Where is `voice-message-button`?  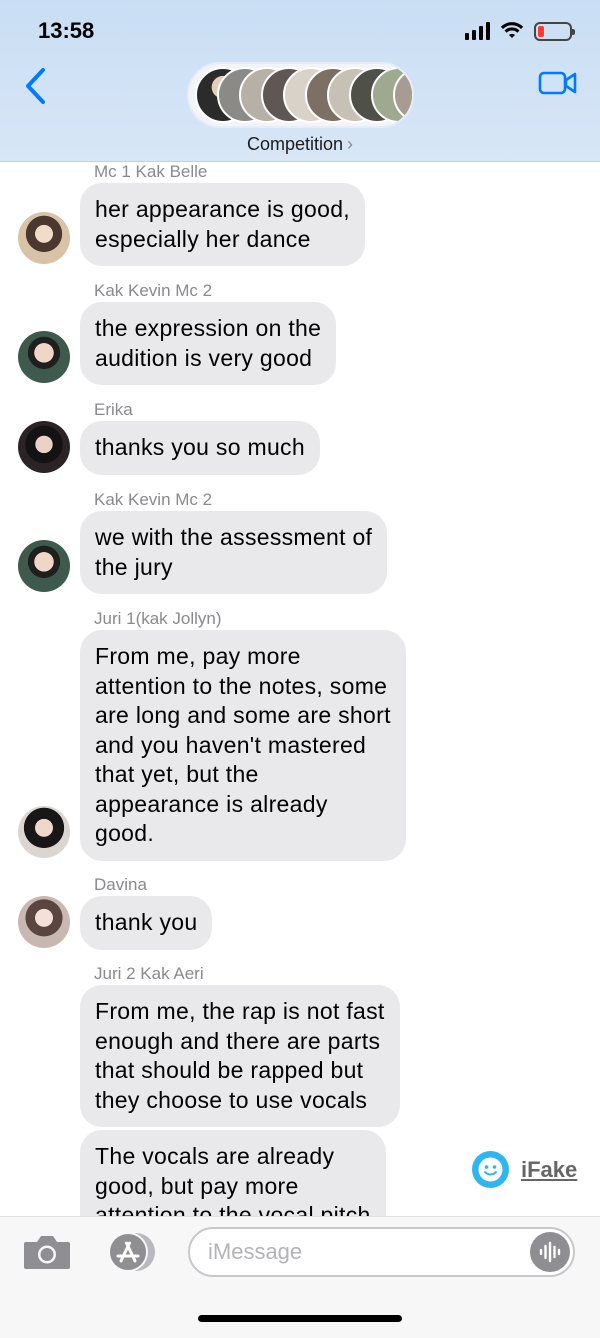 voice-message-button is located at coordinates (550, 1252).